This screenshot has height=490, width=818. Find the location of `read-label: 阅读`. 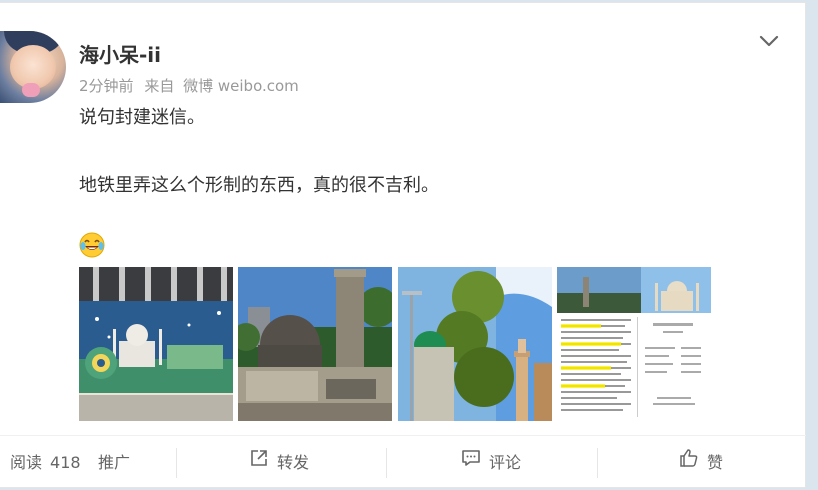

read-label: 阅读 is located at coordinates (26, 462).